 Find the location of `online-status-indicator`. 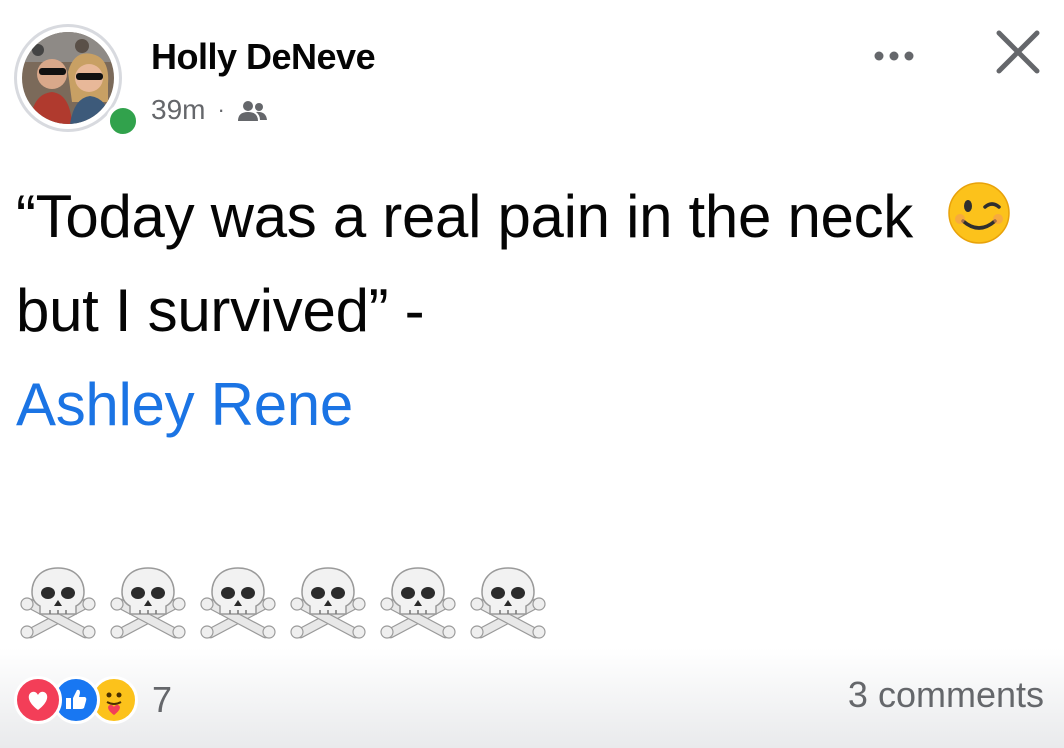

online-status-indicator is located at coordinates (123, 121).